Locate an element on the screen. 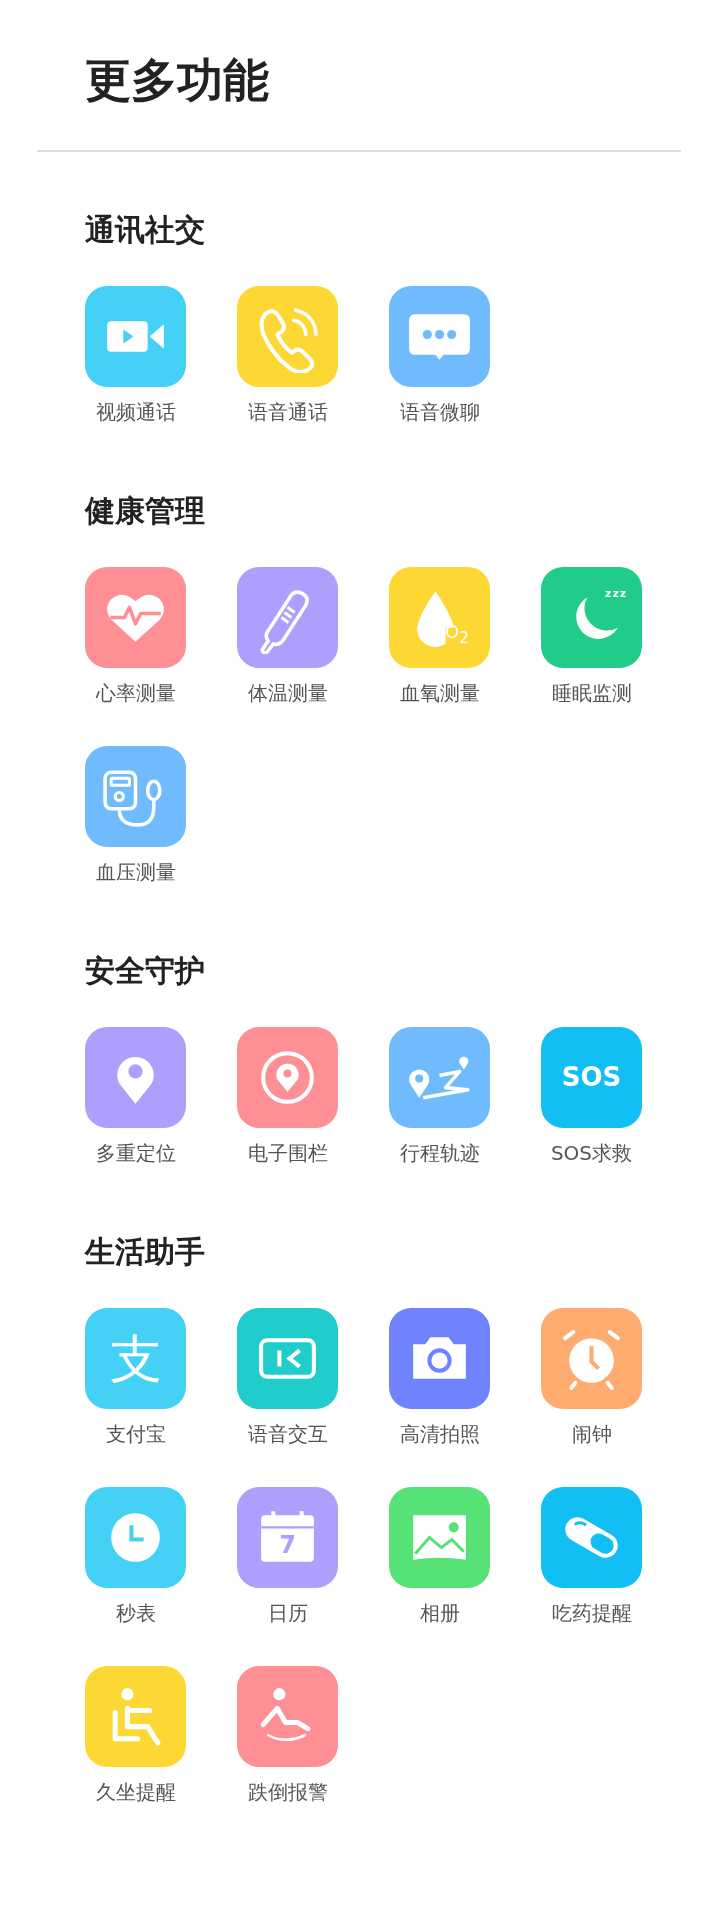 Image resolution: width=726 pixels, height=1920 pixels. feature-button: 久坐提醒 is located at coordinates (135, 1735).